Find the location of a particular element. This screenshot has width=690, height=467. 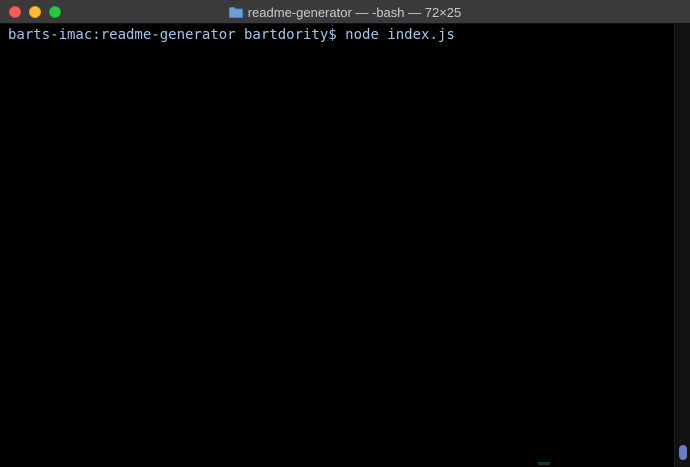

folder-icon is located at coordinates (235, 12).